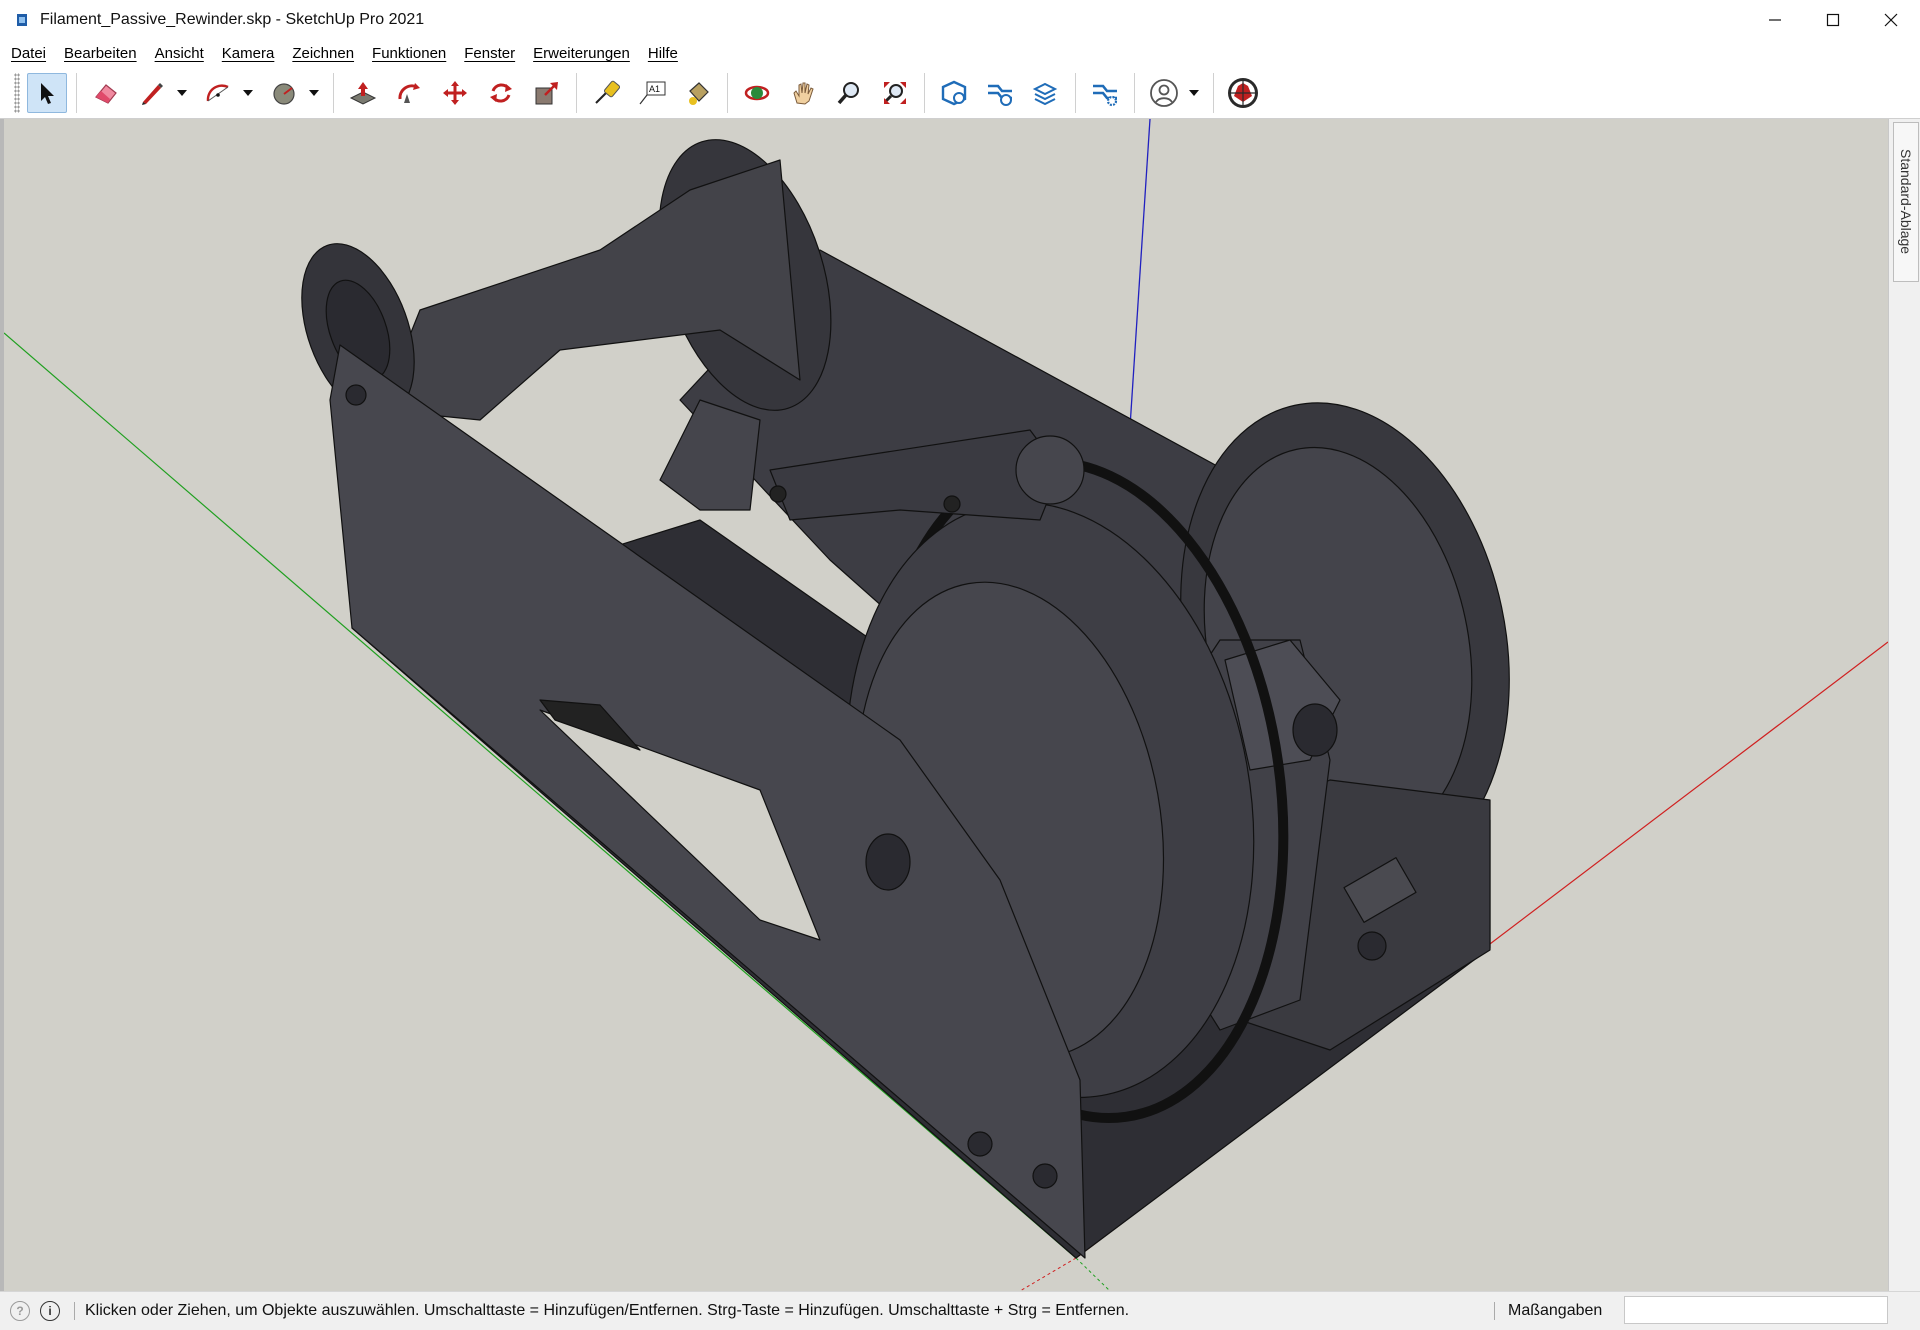 The image size is (1920, 1330). I want to click on main-toolbar: A1, so click(960, 93).